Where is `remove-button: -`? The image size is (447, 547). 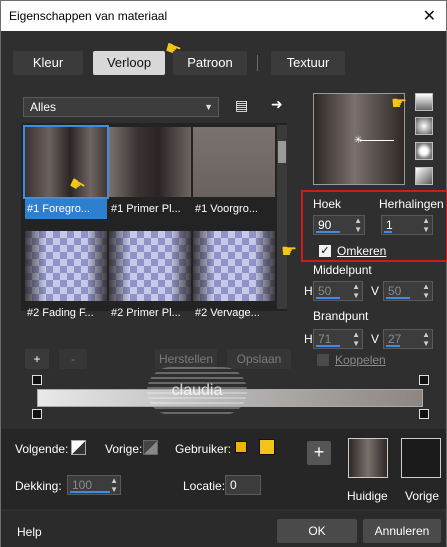
remove-button: - is located at coordinates (73, 359).